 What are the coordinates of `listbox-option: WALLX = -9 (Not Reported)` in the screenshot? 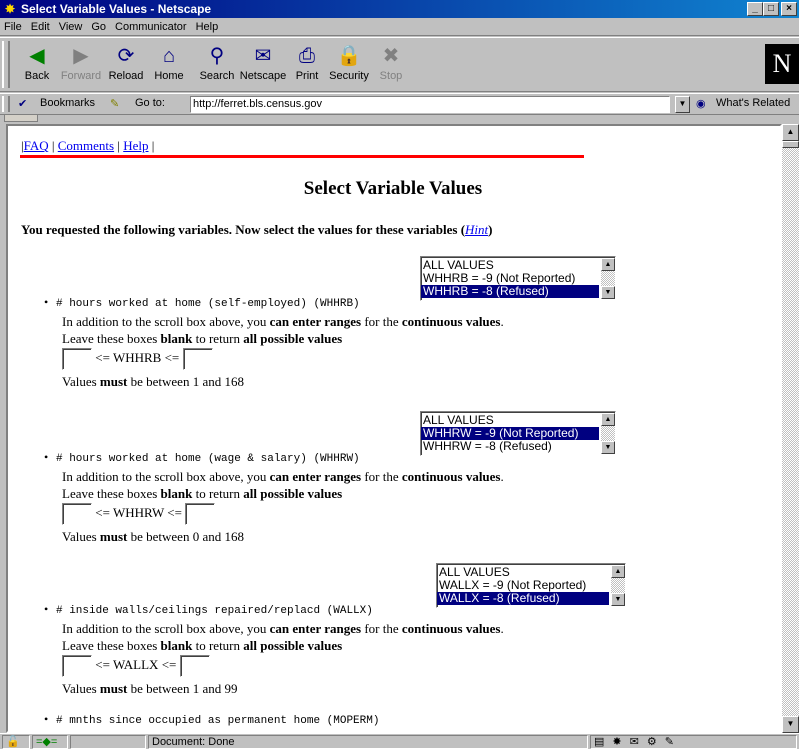 It's located at (523, 585).